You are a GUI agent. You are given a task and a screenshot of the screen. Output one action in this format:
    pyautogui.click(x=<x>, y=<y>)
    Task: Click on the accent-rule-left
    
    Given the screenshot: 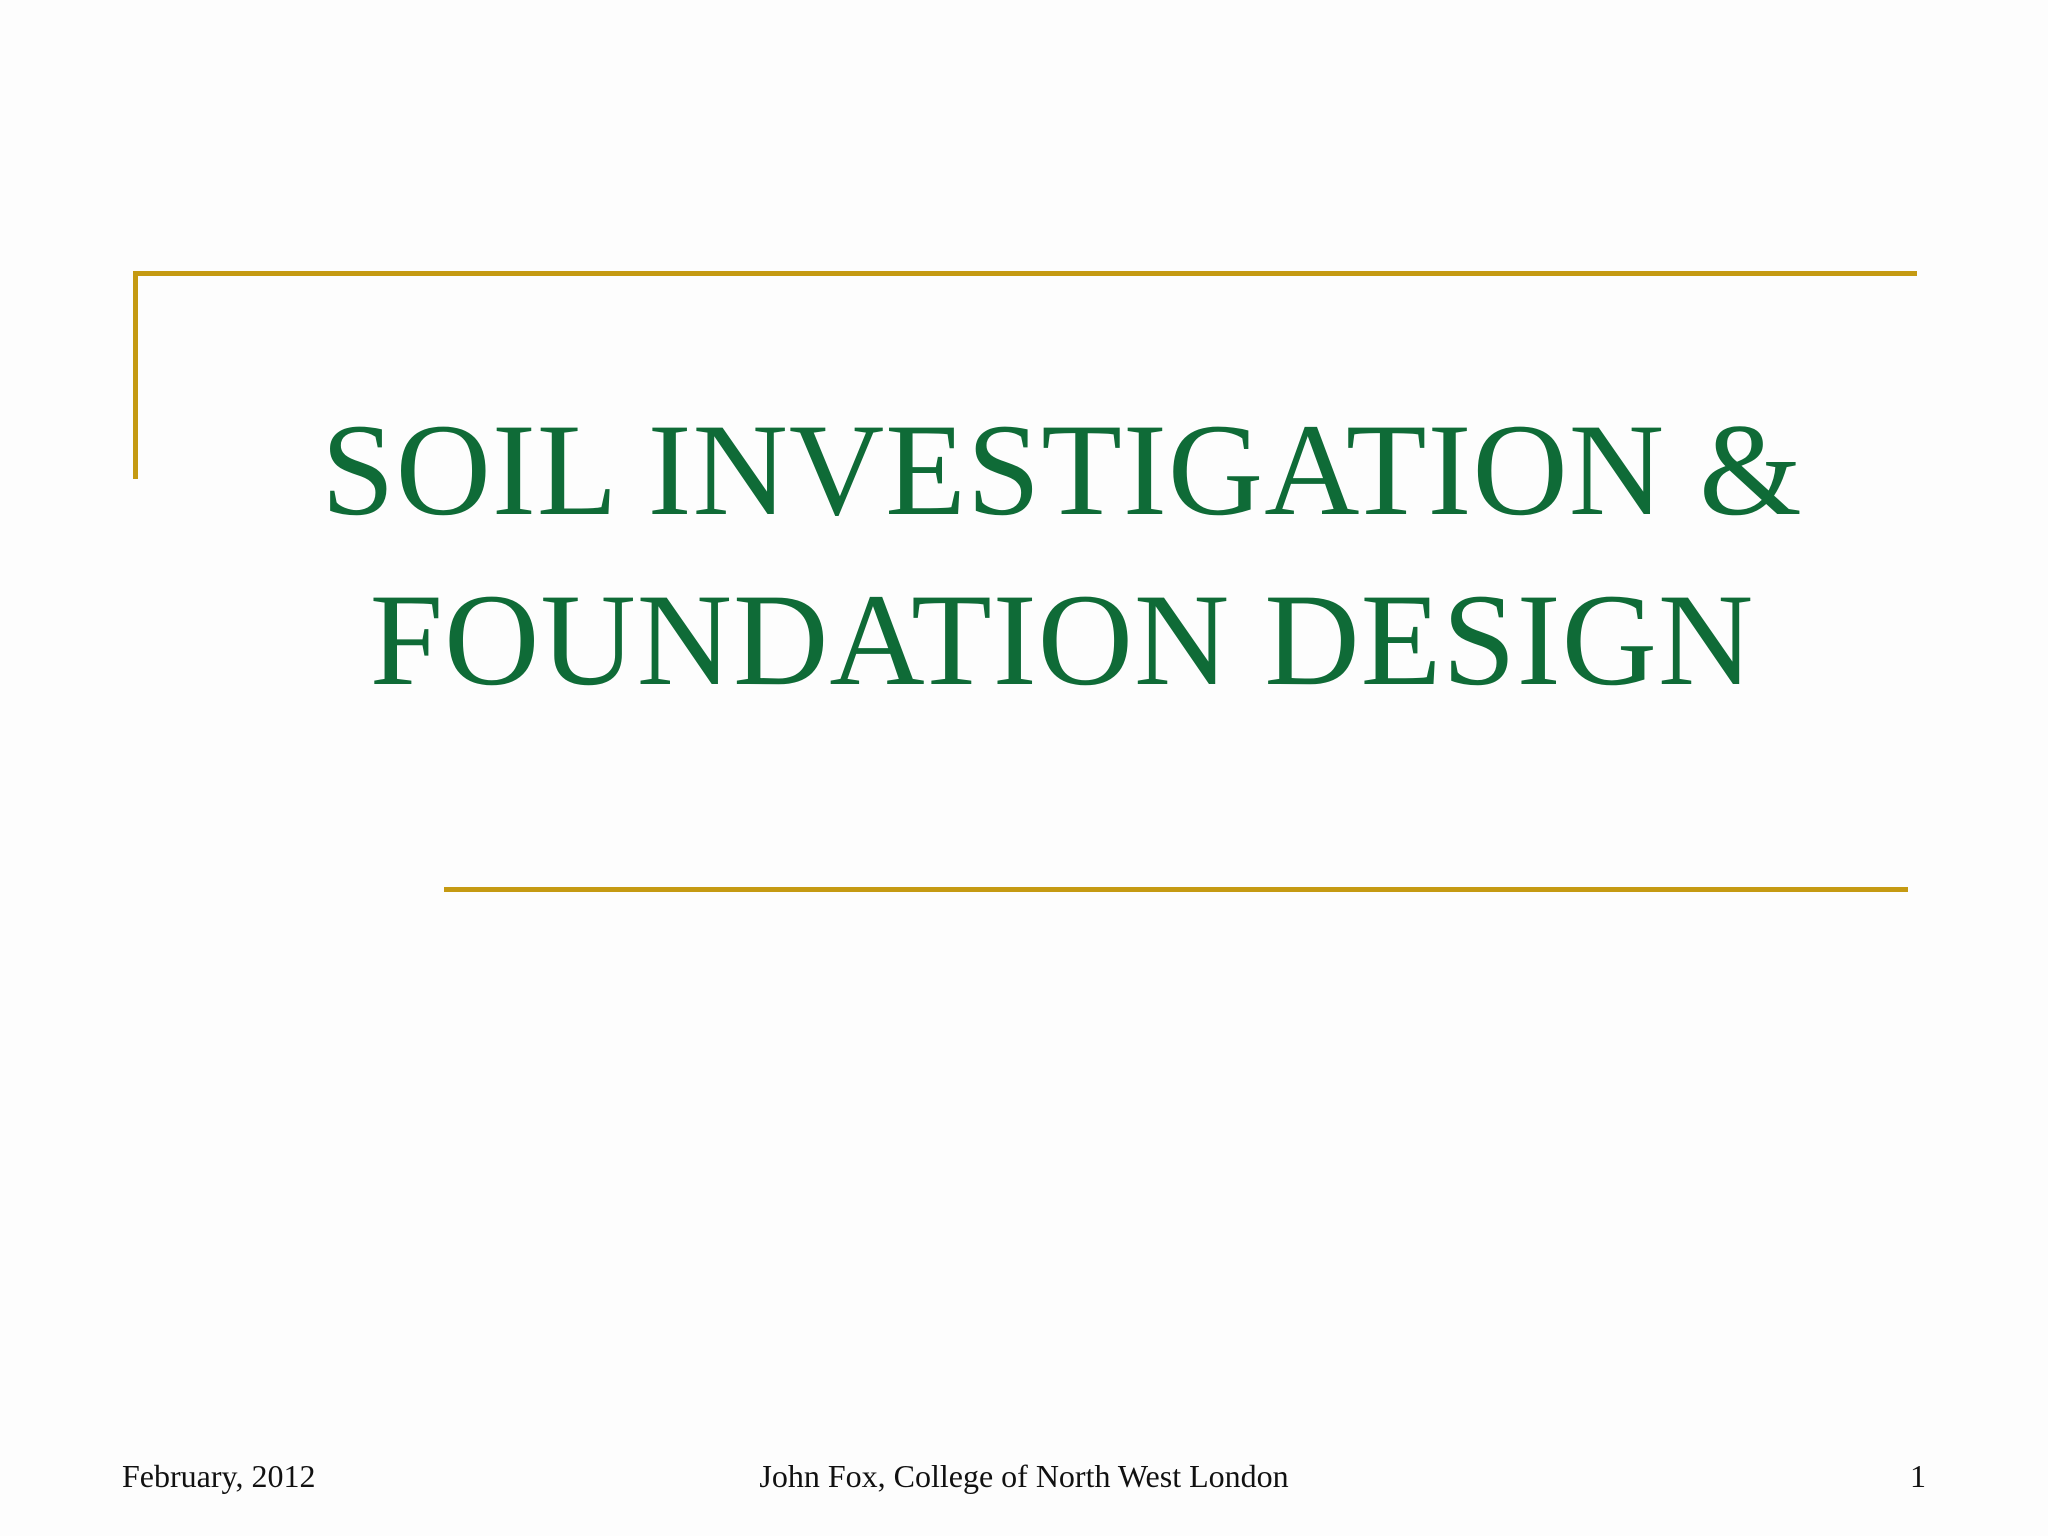 What is the action you would take?
    pyautogui.click(x=135, y=375)
    